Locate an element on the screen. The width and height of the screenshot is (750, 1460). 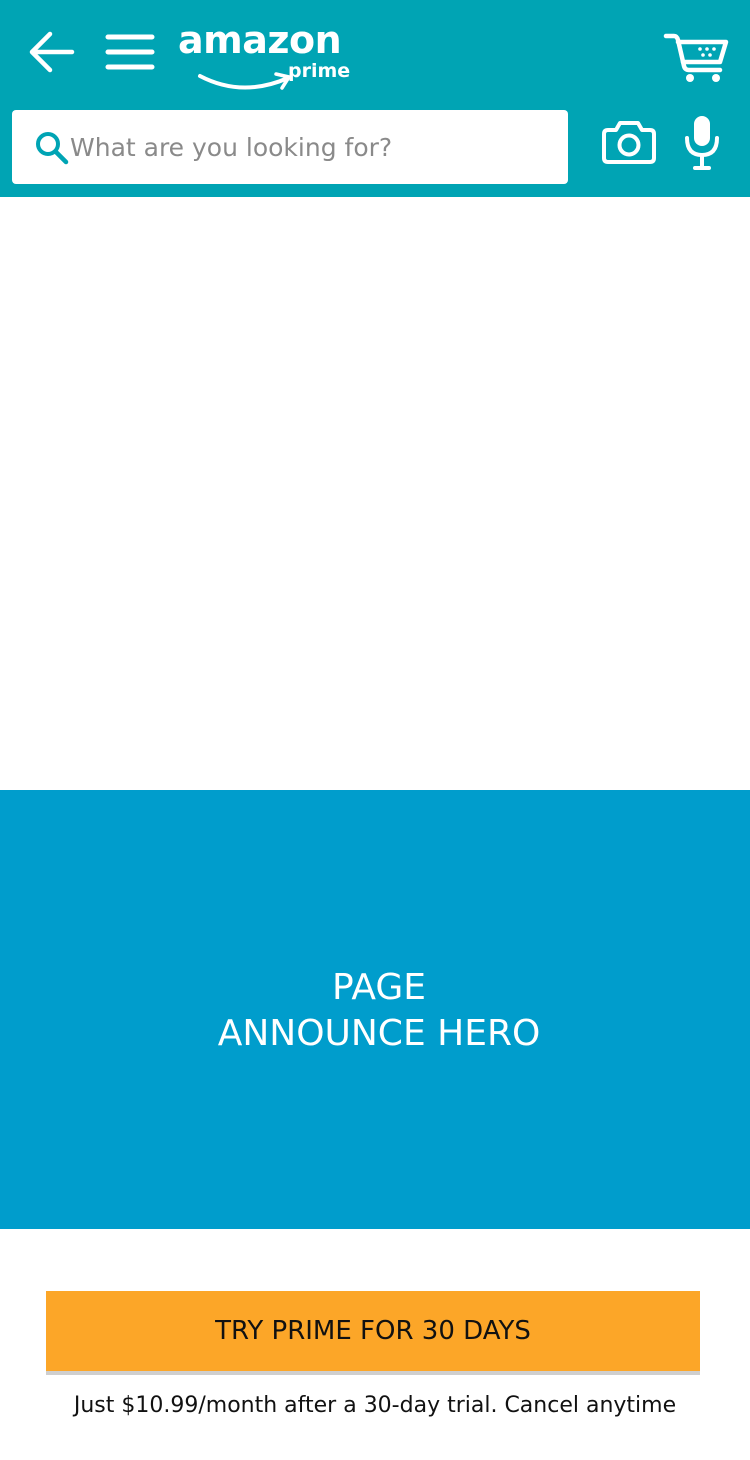
cart-icon is located at coordinates (696, 57).